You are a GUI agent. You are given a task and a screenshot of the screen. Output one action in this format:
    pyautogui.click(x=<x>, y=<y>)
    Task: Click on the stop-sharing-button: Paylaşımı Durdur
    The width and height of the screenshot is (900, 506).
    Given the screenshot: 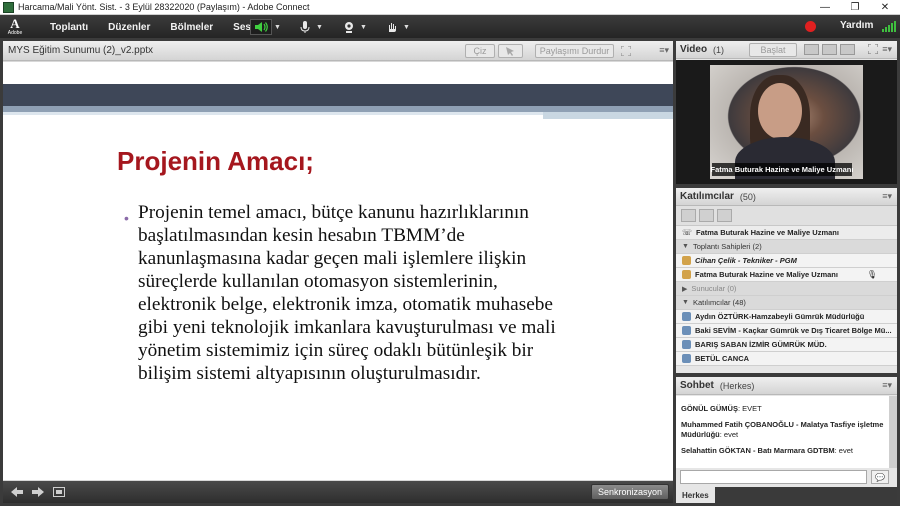 What is the action you would take?
    pyautogui.click(x=574, y=51)
    